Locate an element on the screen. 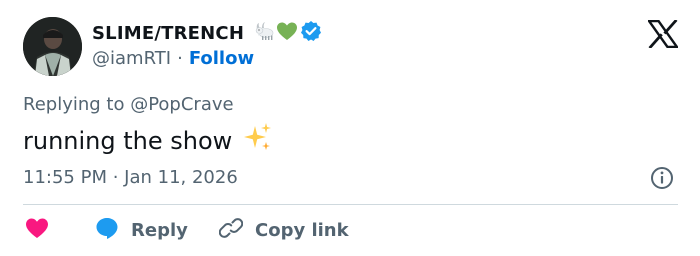  tweet-timestamp: 11:55 PM · Jan 11, 2026 is located at coordinates (130, 177).